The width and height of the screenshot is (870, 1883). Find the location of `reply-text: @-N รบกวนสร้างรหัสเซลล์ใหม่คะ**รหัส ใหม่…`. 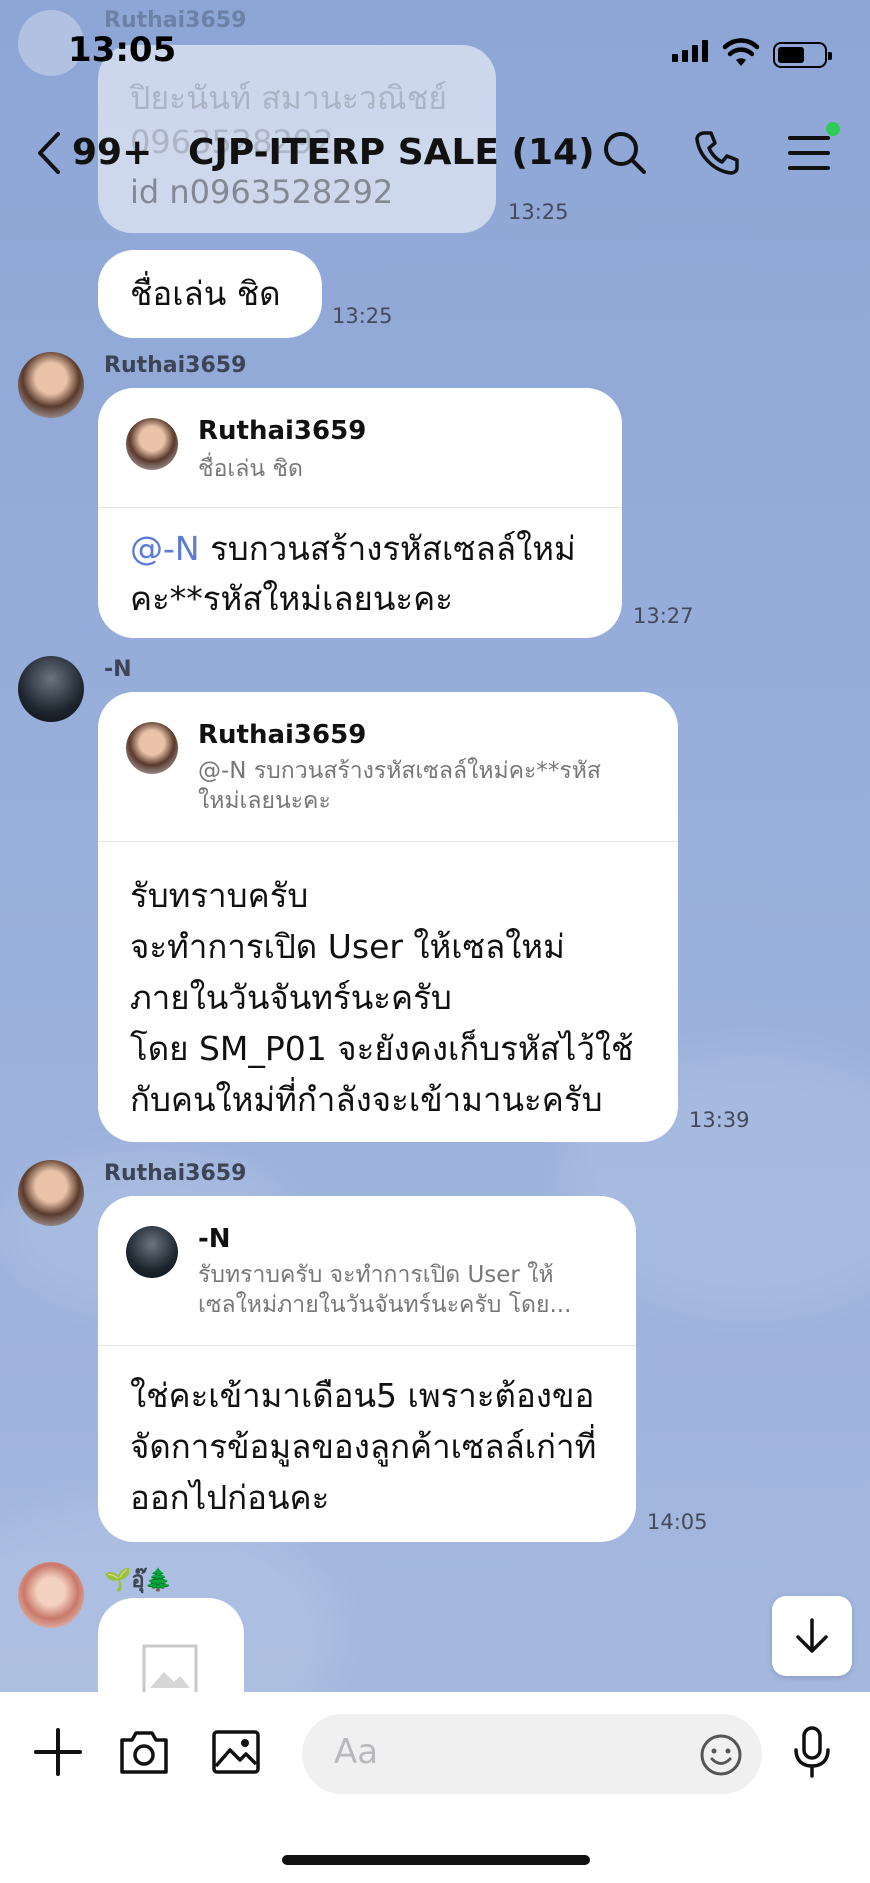

reply-text: @-N รบกวนสร้างรหัสเซลล์ใหม่คะ**รหัส ใหม่… is located at coordinates (399, 786).